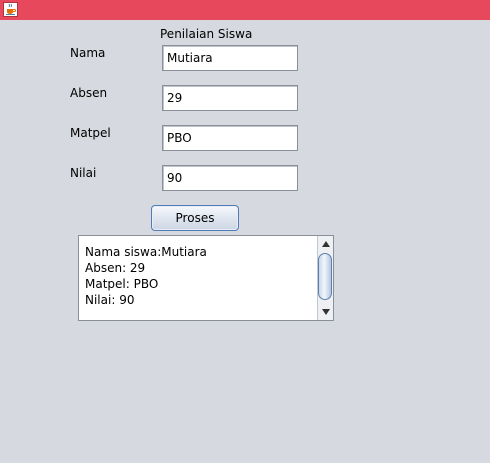 The height and width of the screenshot is (463, 490). I want to click on java-cup-icon, so click(10, 9).